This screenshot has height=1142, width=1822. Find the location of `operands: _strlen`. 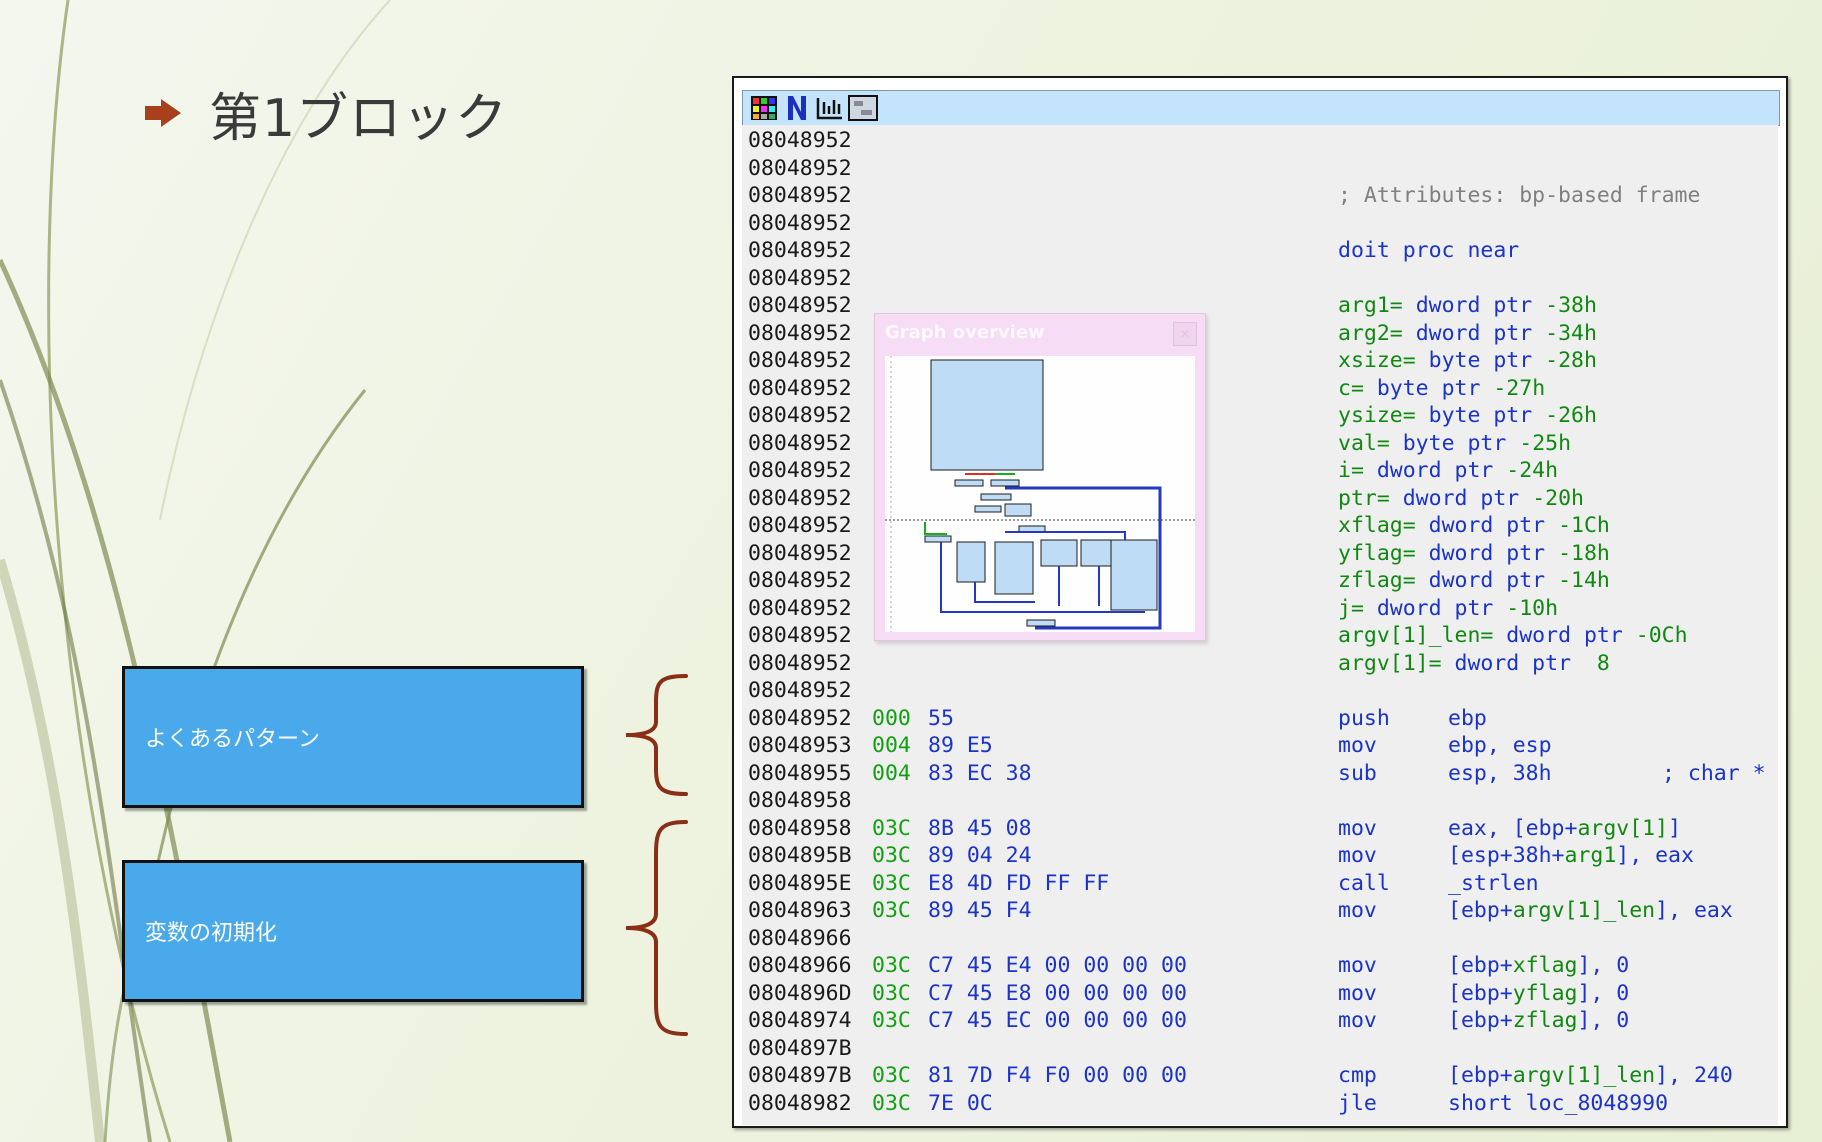

operands: _strlen is located at coordinates (1493, 883).